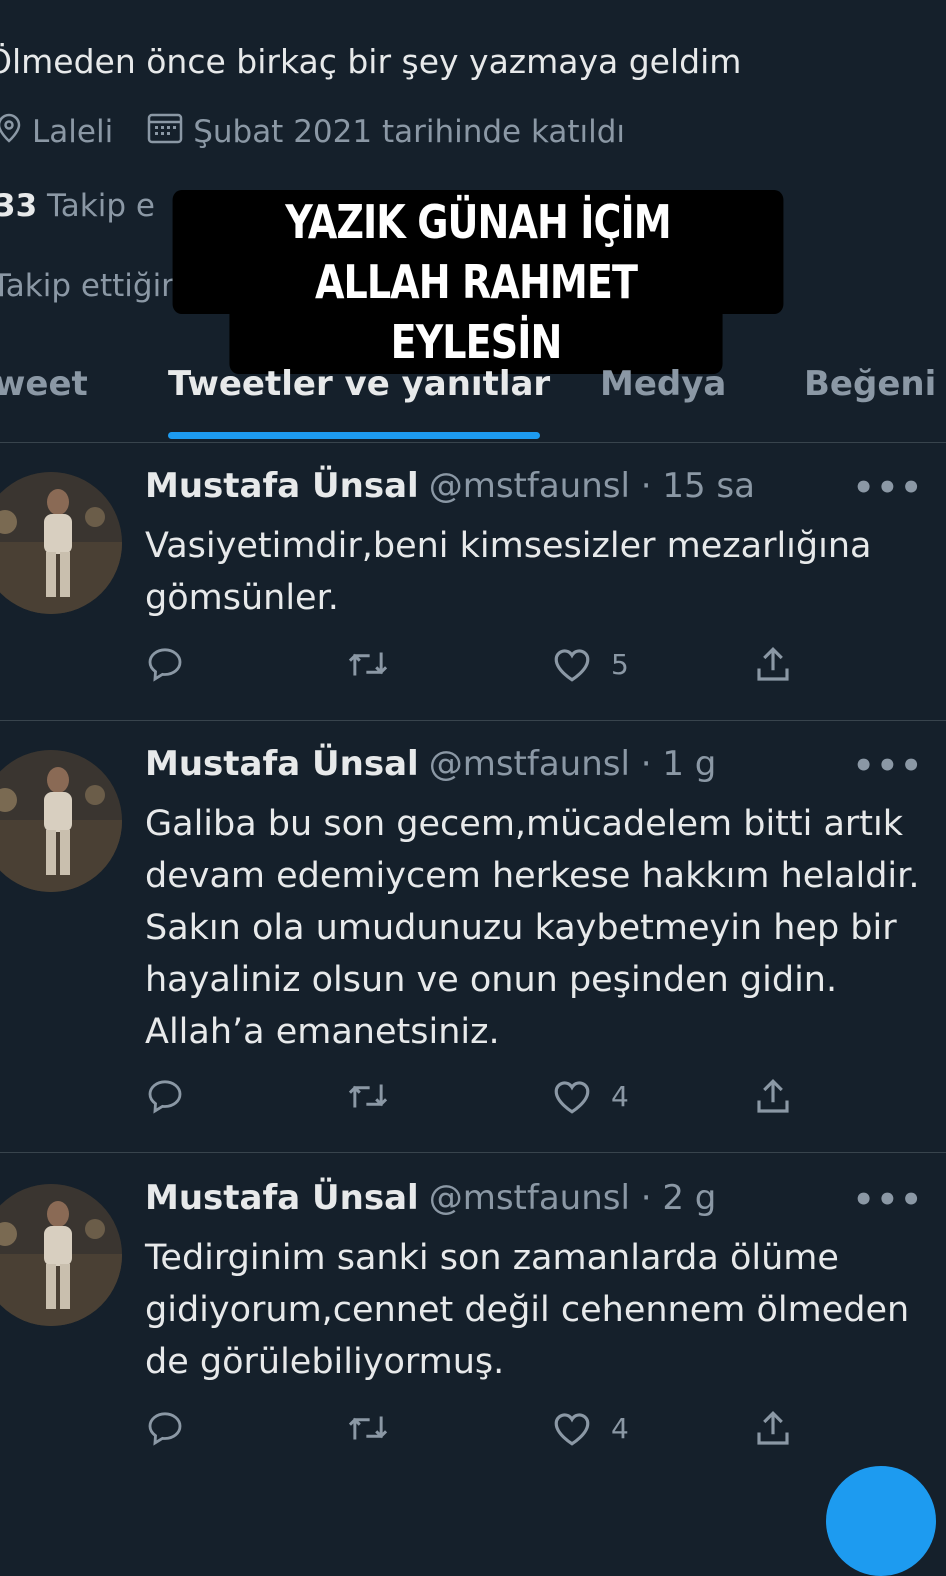  I want to click on profile-location: Laleli, so click(56, 132).